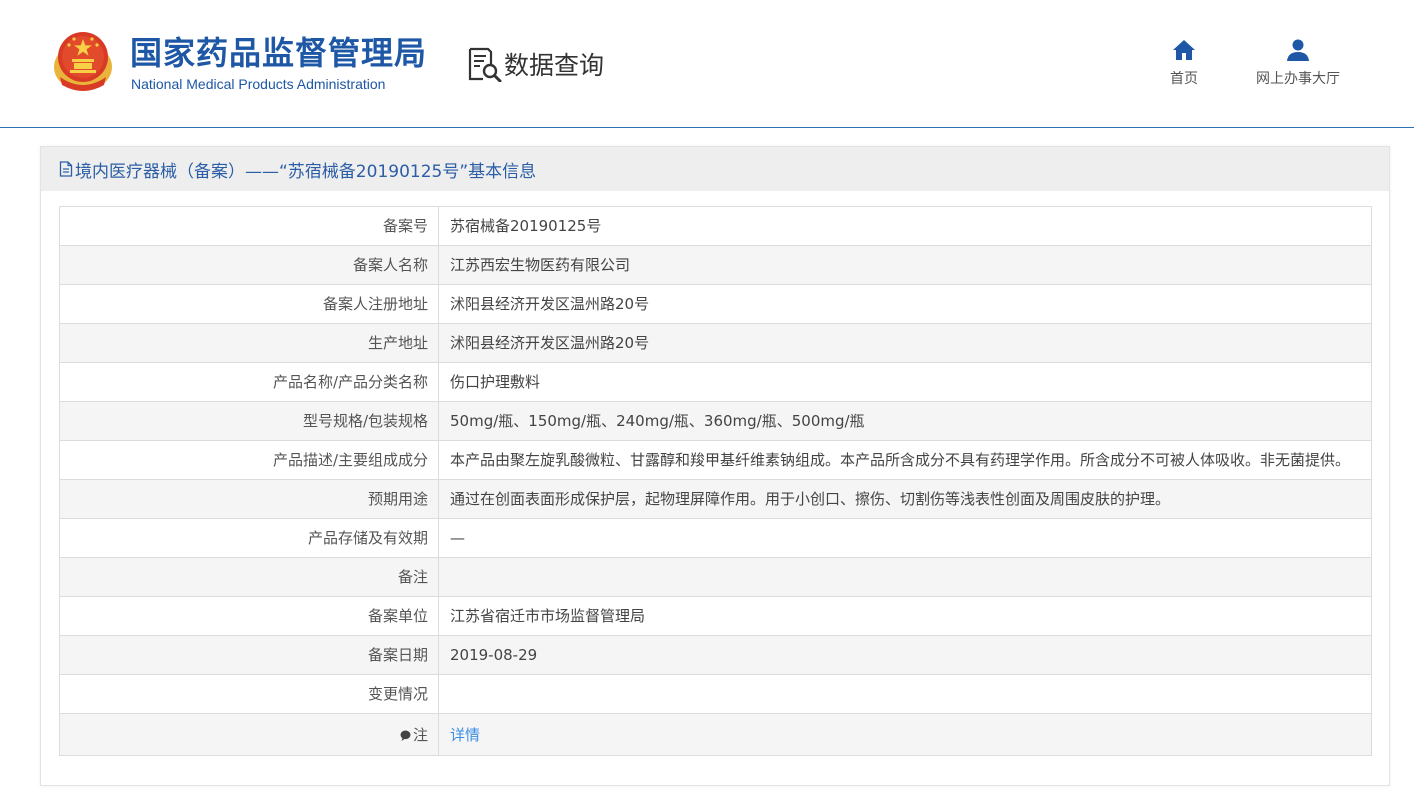 This screenshot has width=1414, height=798. Describe the element at coordinates (249, 734) in the screenshot. I see `note-label-cell: 注` at that location.